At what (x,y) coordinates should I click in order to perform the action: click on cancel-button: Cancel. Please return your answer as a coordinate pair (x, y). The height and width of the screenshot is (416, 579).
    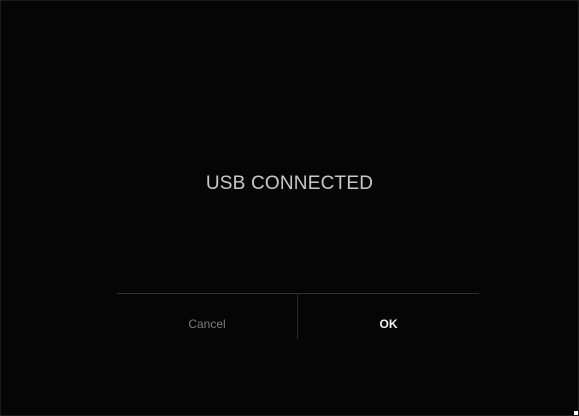
    Looking at the image, I should click on (207, 324).